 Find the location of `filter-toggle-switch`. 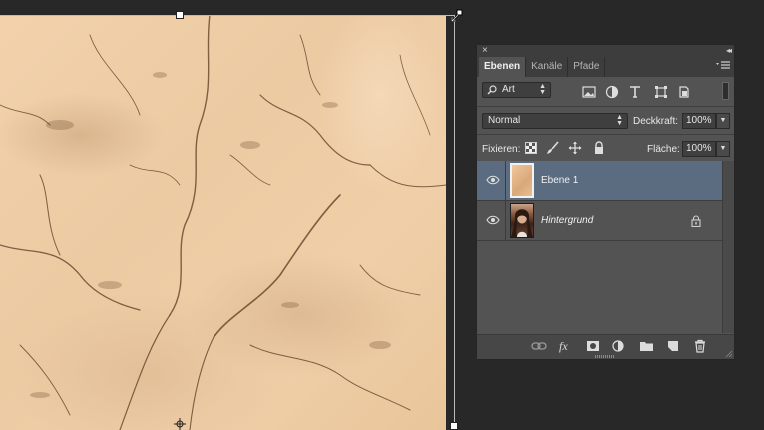

filter-toggle-switch is located at coordinates (725, 91).